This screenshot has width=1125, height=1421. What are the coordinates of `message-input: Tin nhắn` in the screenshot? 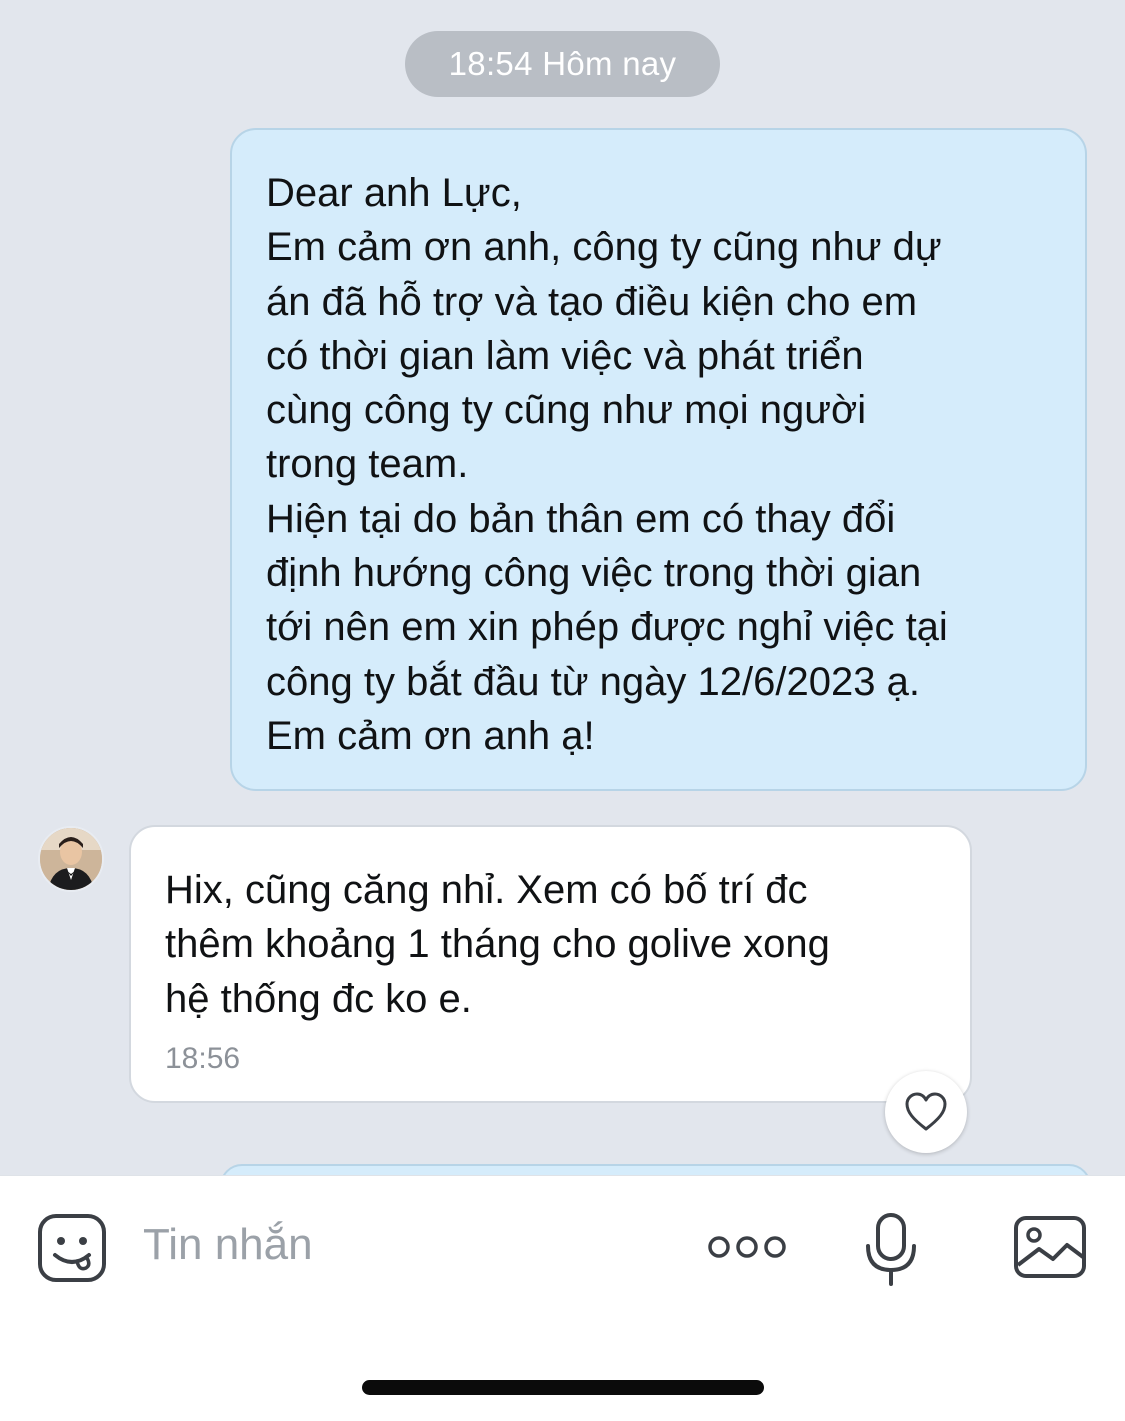 It's located at (228, 1245).